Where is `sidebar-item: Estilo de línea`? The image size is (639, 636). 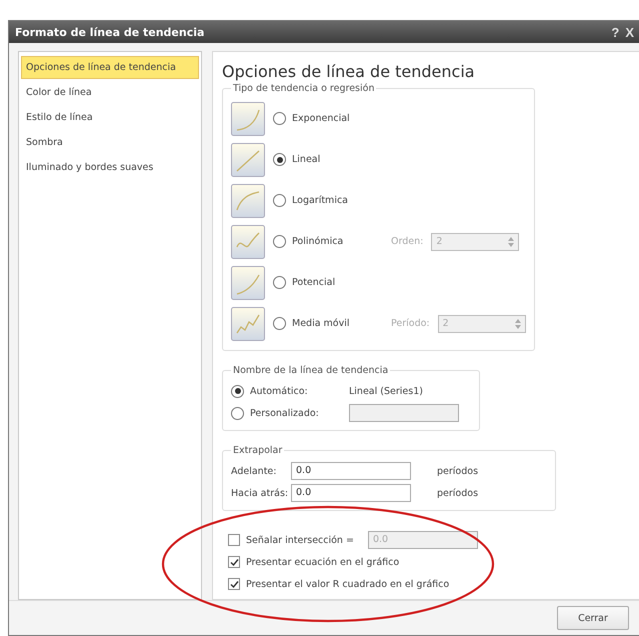
sidebar-item: Estilo de línea is located at coordinates (110, 117).